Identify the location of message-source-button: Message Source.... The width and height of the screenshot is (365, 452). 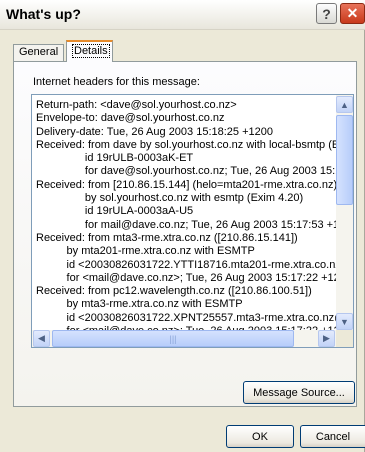
(299, 392).